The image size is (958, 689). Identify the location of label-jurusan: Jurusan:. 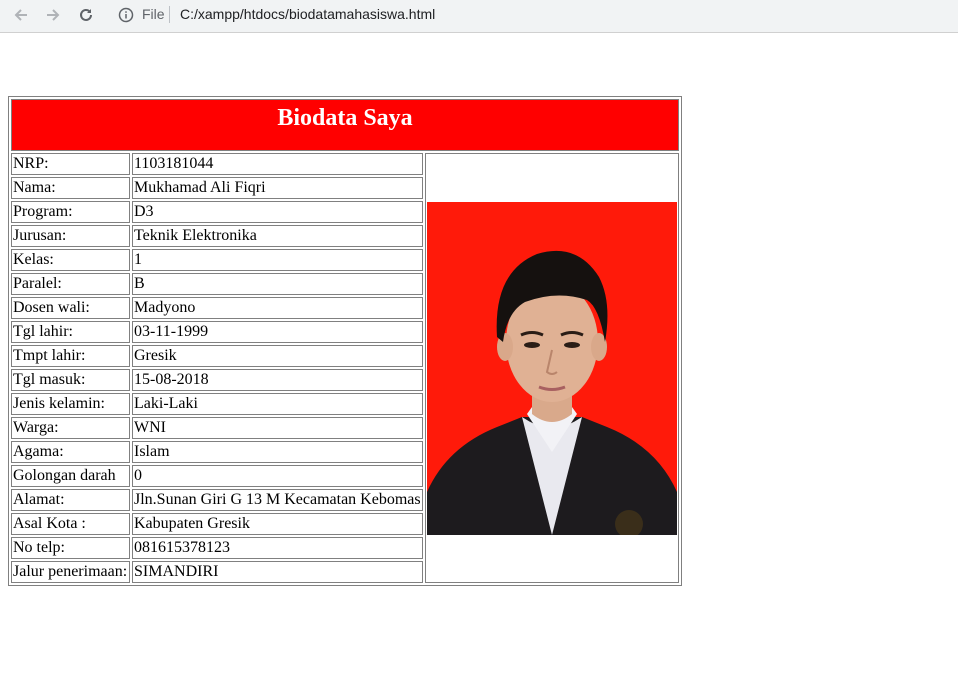
(70, 236).